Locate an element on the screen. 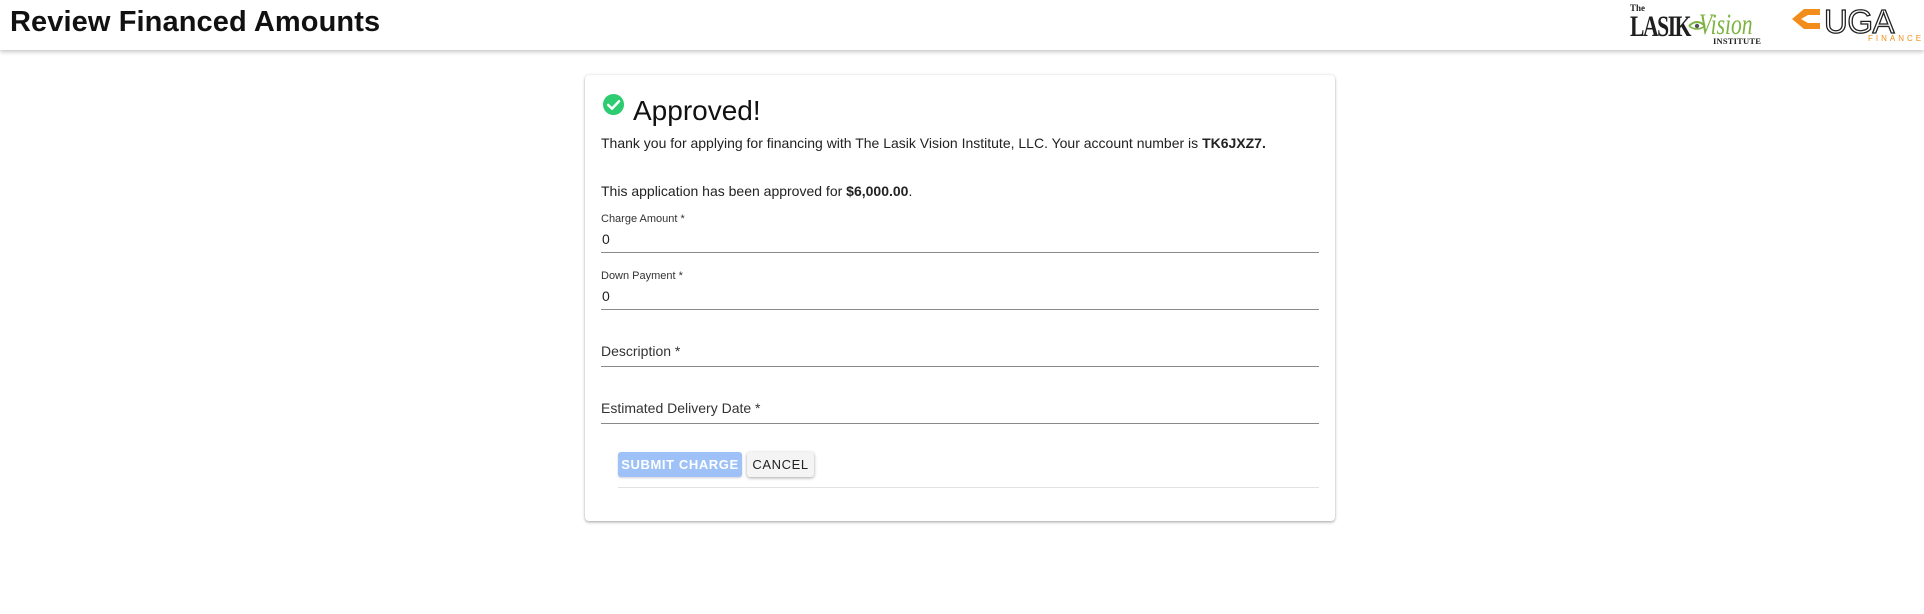 This screenshot has width=1924, height=614. description-underline is located at coordinates (960, 366).